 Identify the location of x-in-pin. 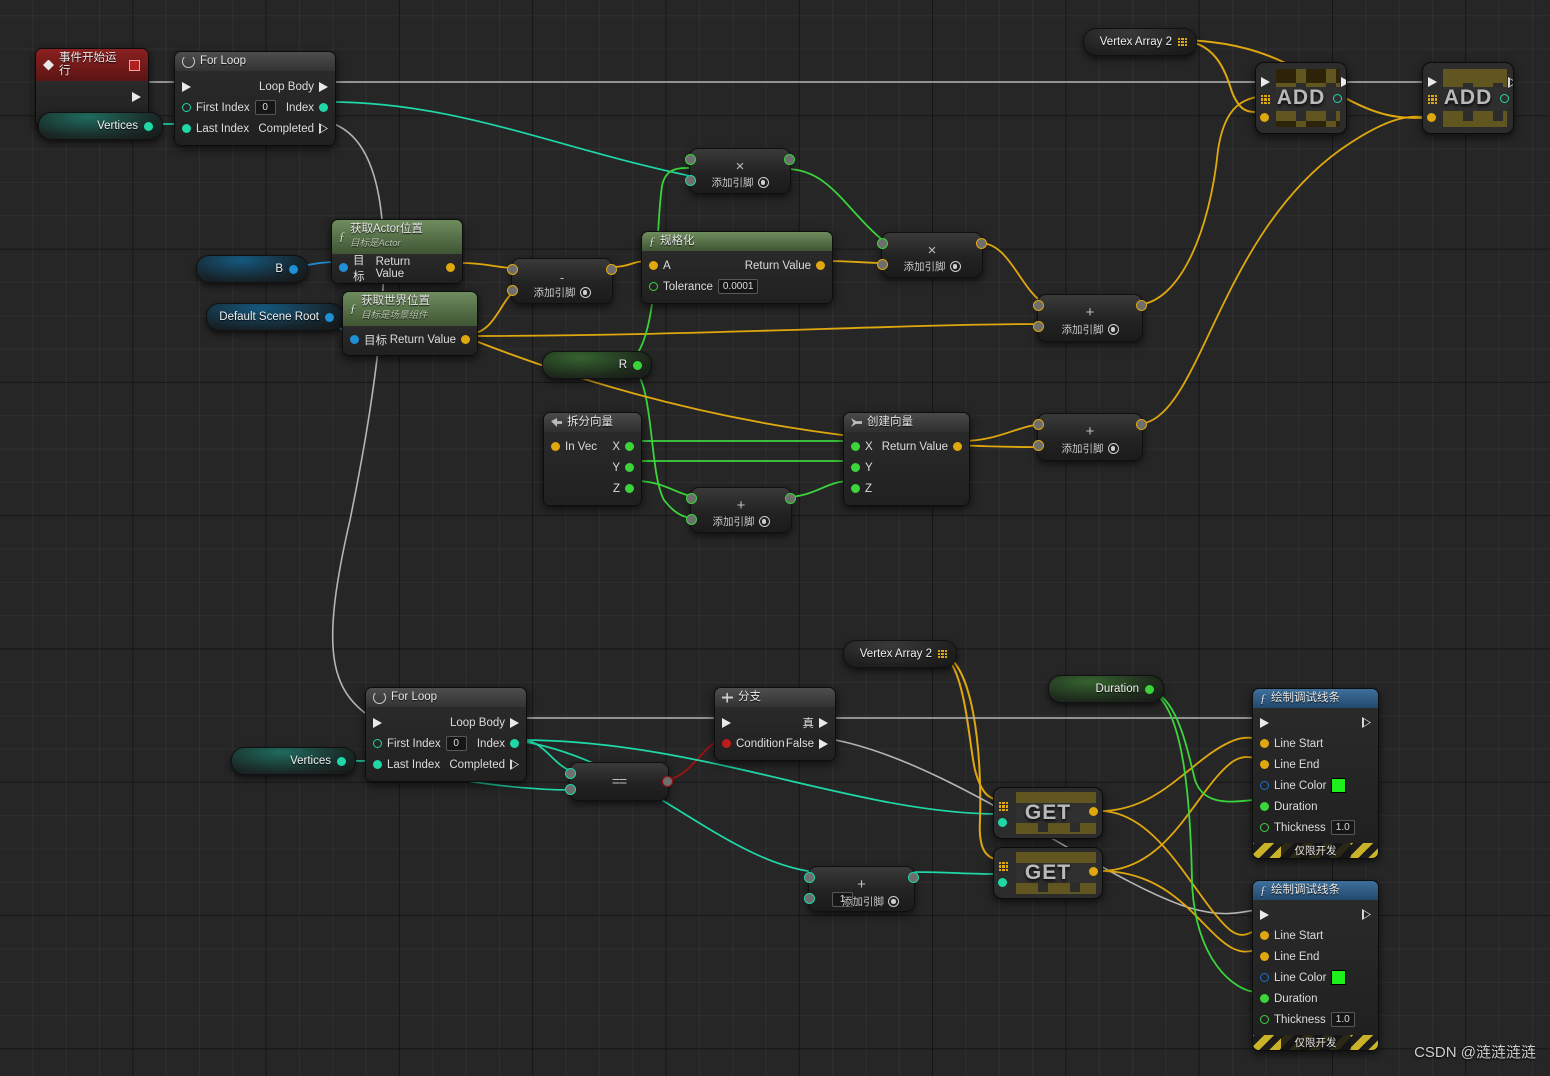
(855, 446).